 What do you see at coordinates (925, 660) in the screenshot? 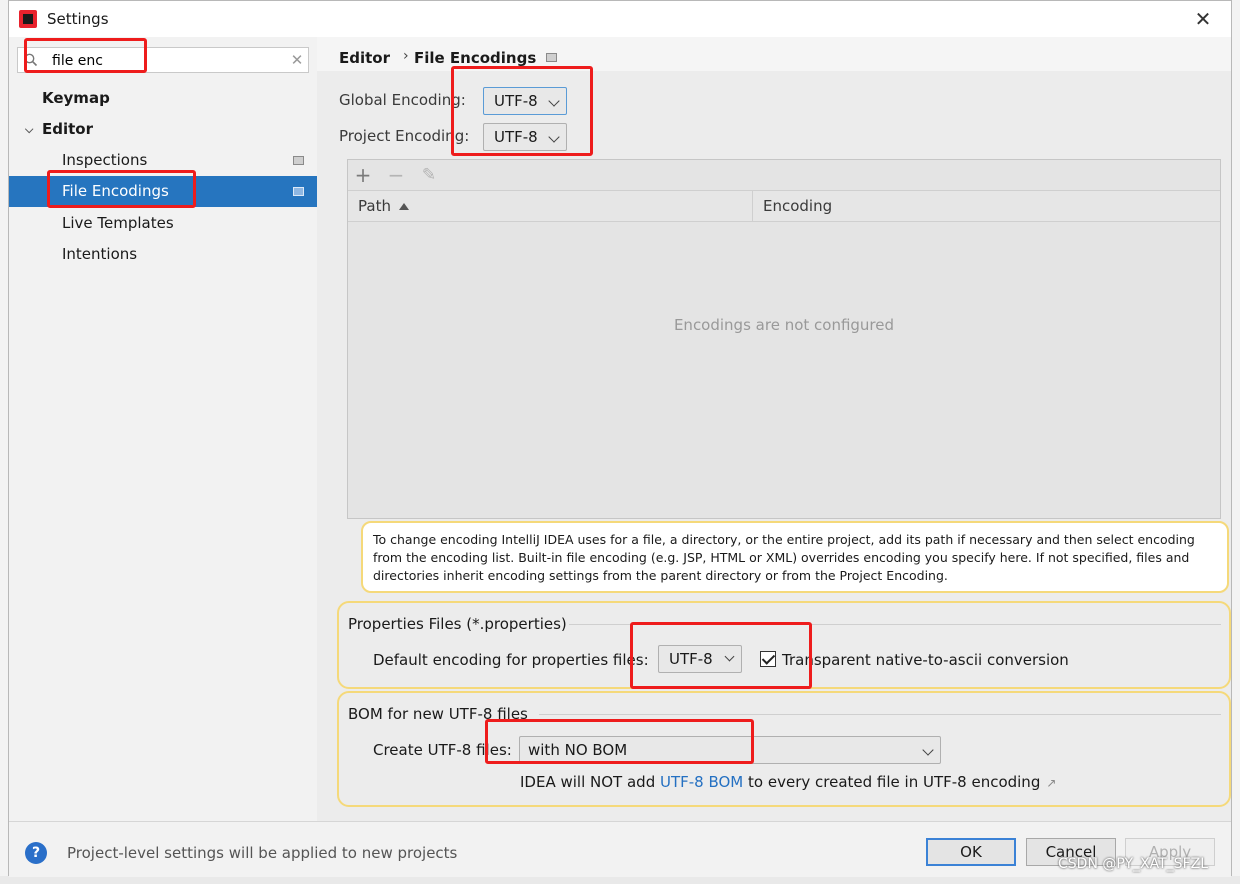
I see `transparent-native-to-ascii-label: Transparent native-to-ascii conversion` at bounding box center [925, 660].